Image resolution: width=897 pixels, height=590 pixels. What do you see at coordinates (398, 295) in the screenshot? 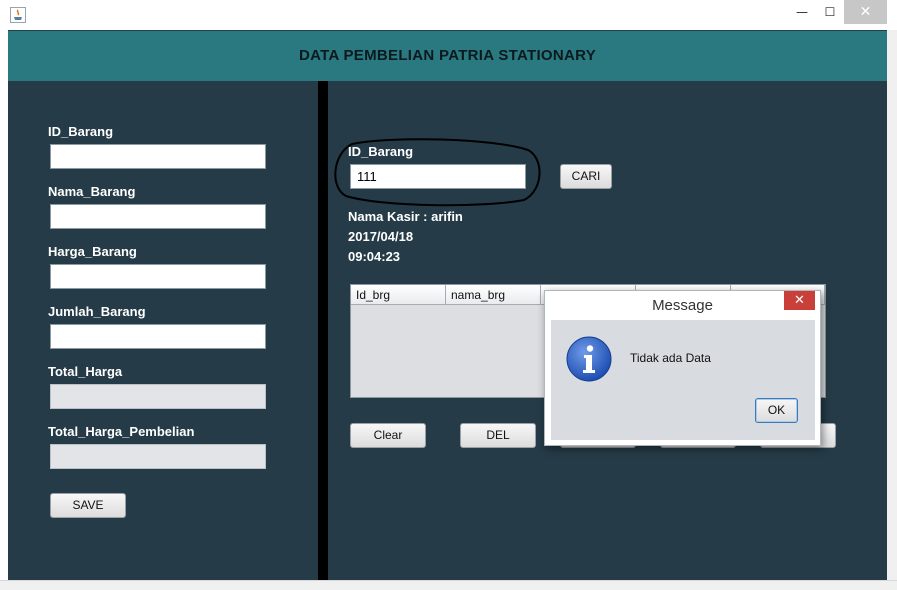
I see `column-header-id-brg: Id_brg` at bounding box center [398, 295].